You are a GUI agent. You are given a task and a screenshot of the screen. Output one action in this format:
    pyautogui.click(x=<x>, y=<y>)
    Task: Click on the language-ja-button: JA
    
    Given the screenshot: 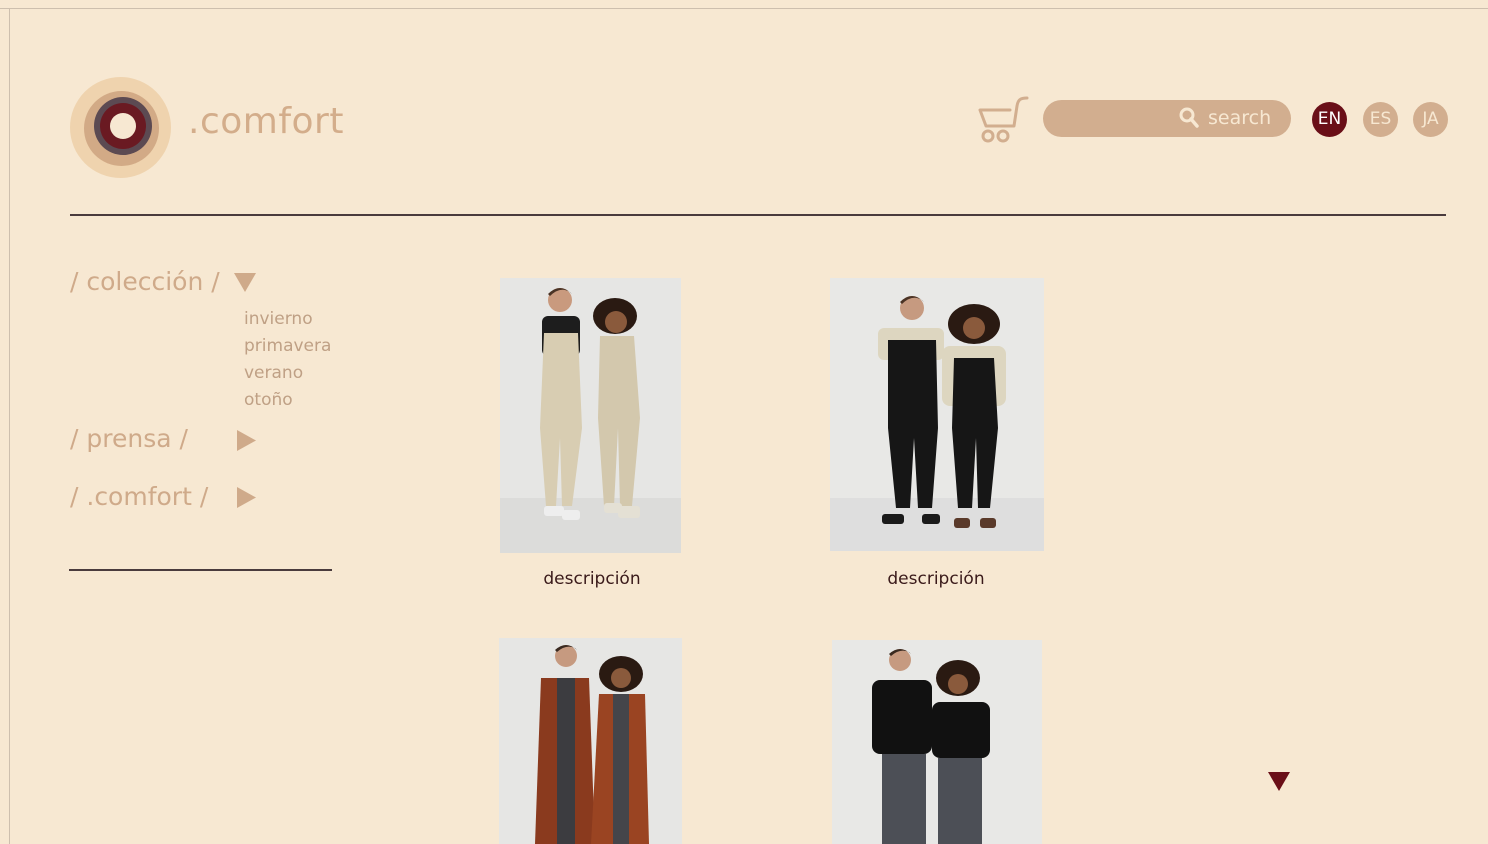 What is the action you would take?
    pyautogui.click(x=1430, y=119)
    